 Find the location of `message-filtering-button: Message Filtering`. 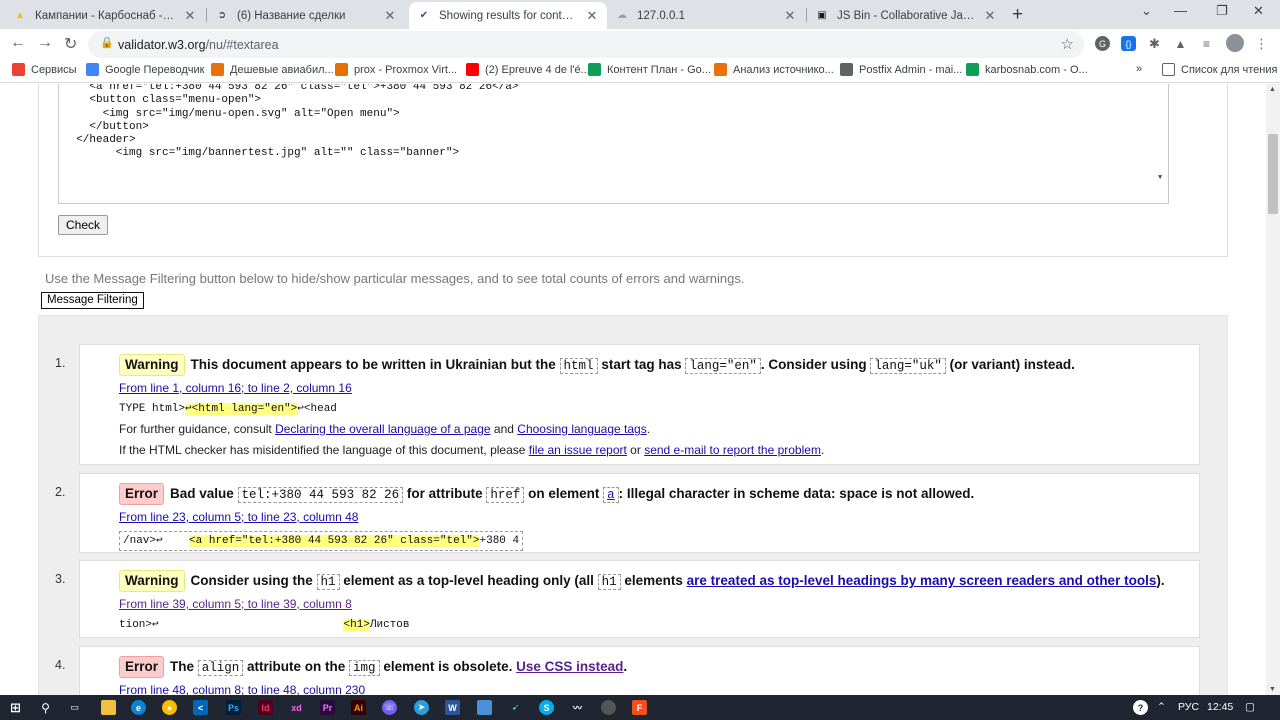

message-filtering-button: Message Filtering is located at coordinates (92, 300).